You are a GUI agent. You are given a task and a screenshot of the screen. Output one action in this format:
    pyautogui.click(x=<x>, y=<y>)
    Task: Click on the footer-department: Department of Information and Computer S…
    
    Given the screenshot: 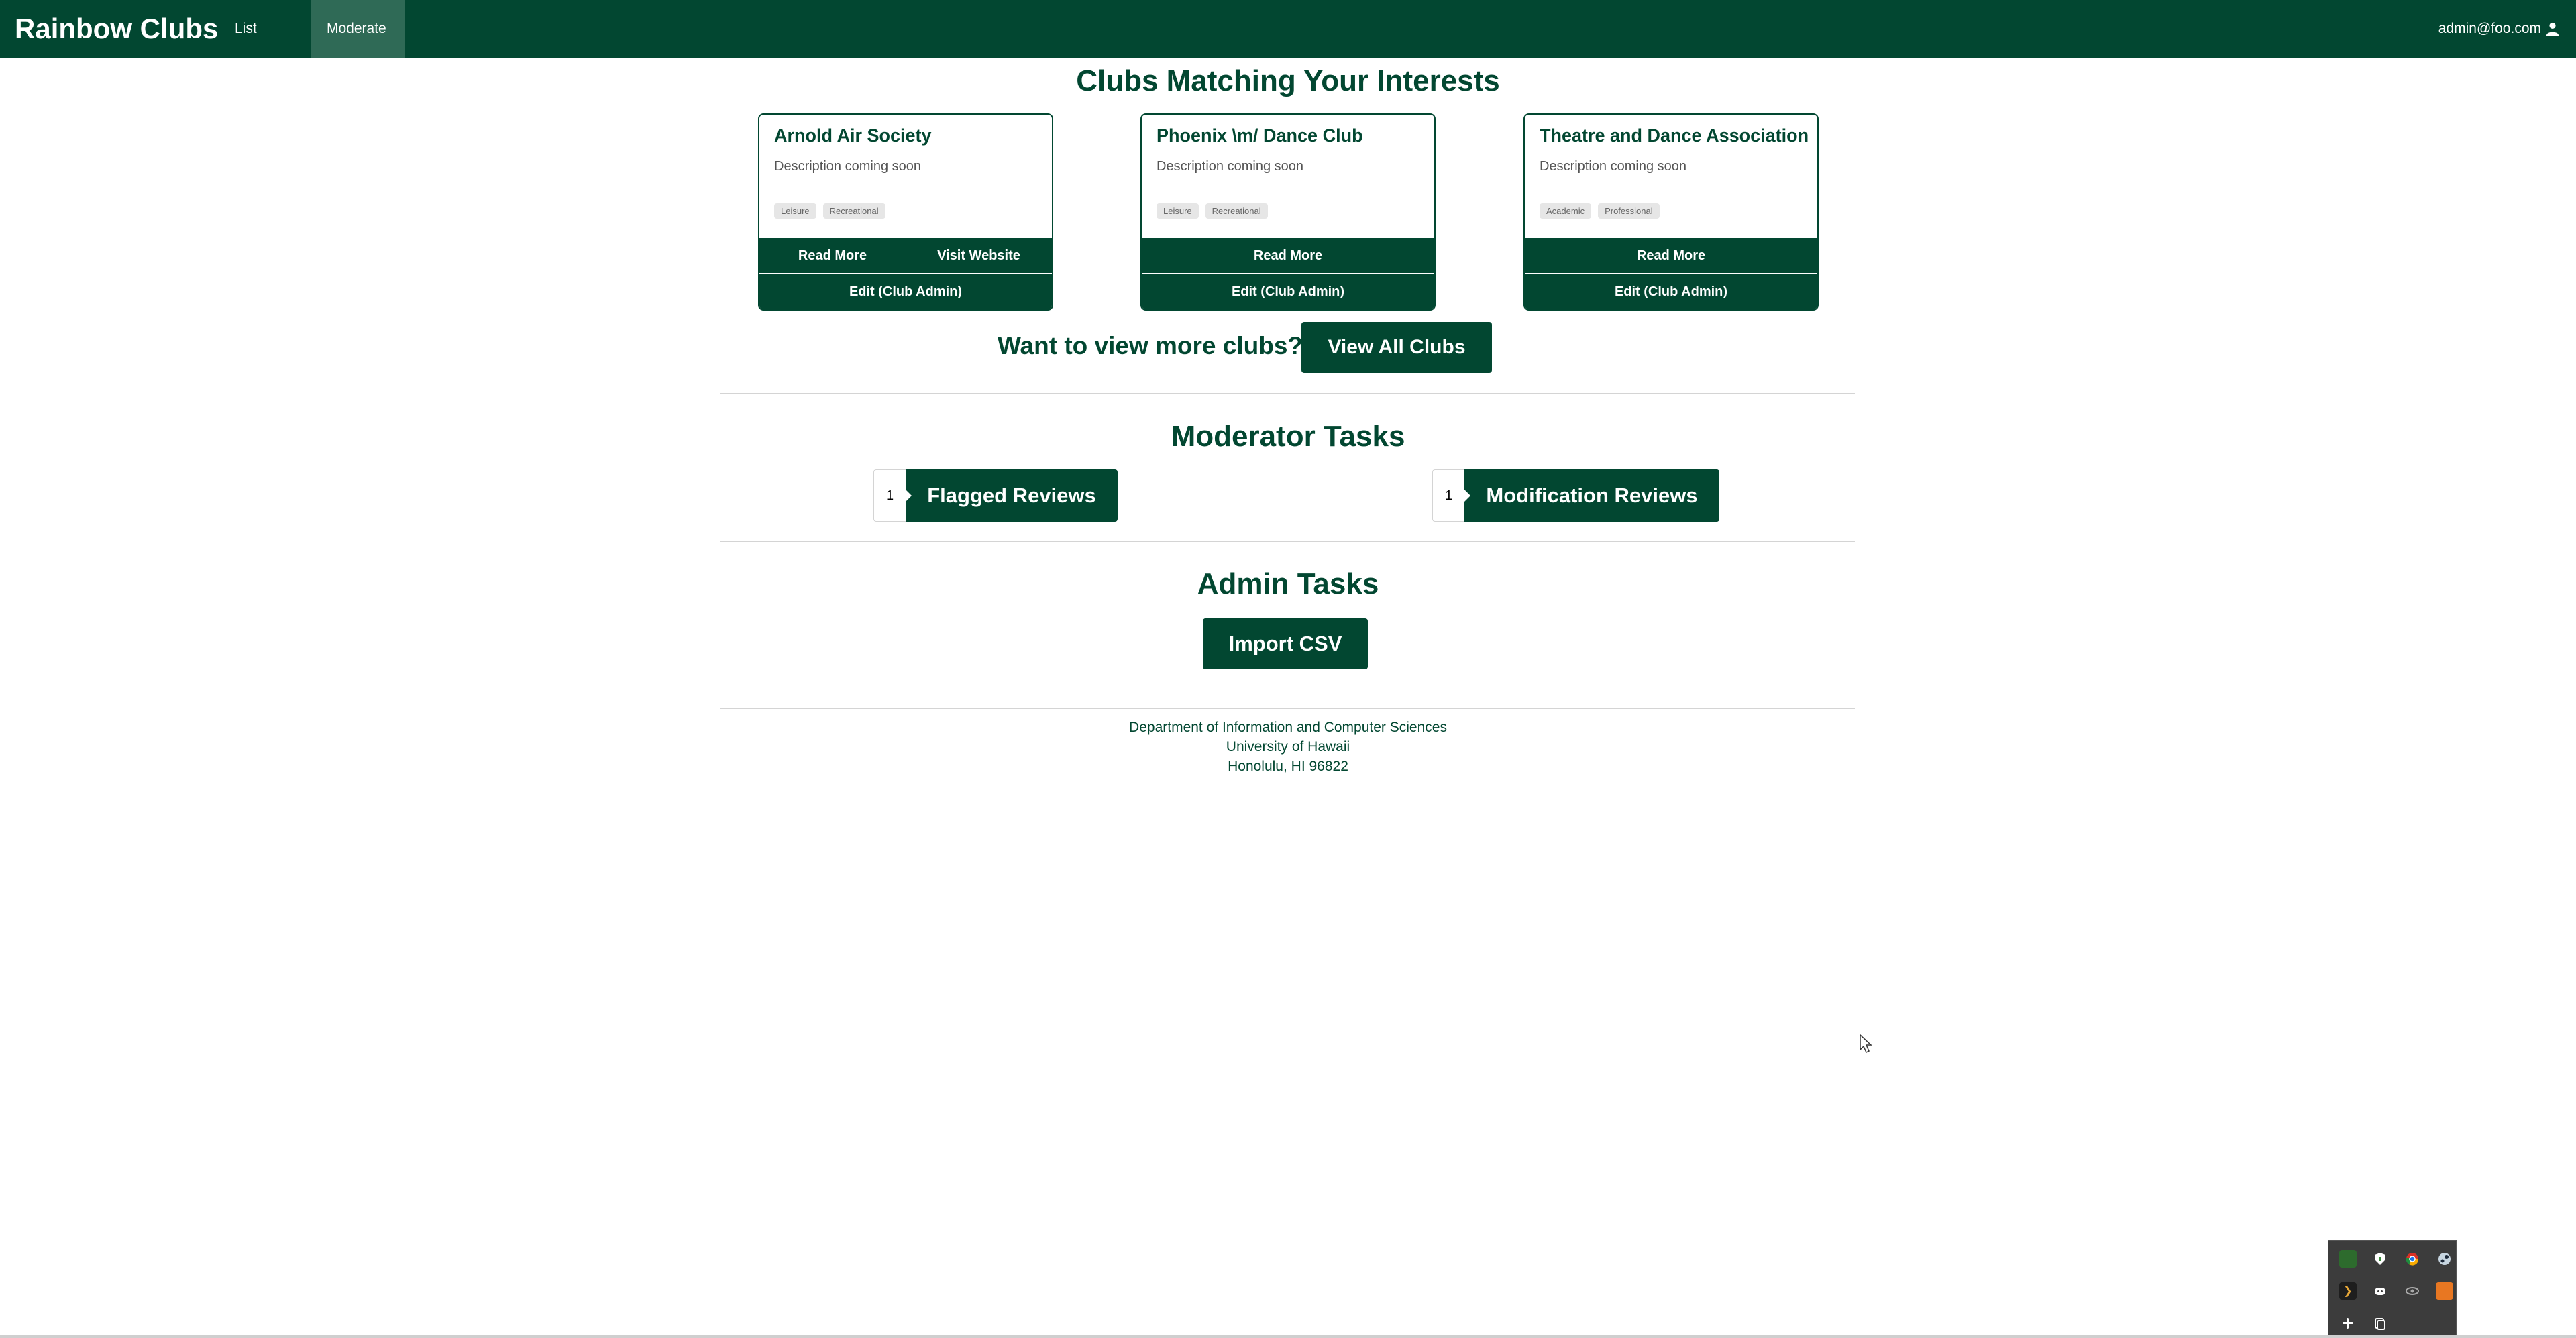 What is the action you would take?
    pyautogui.click(x=1288, y=727)
    